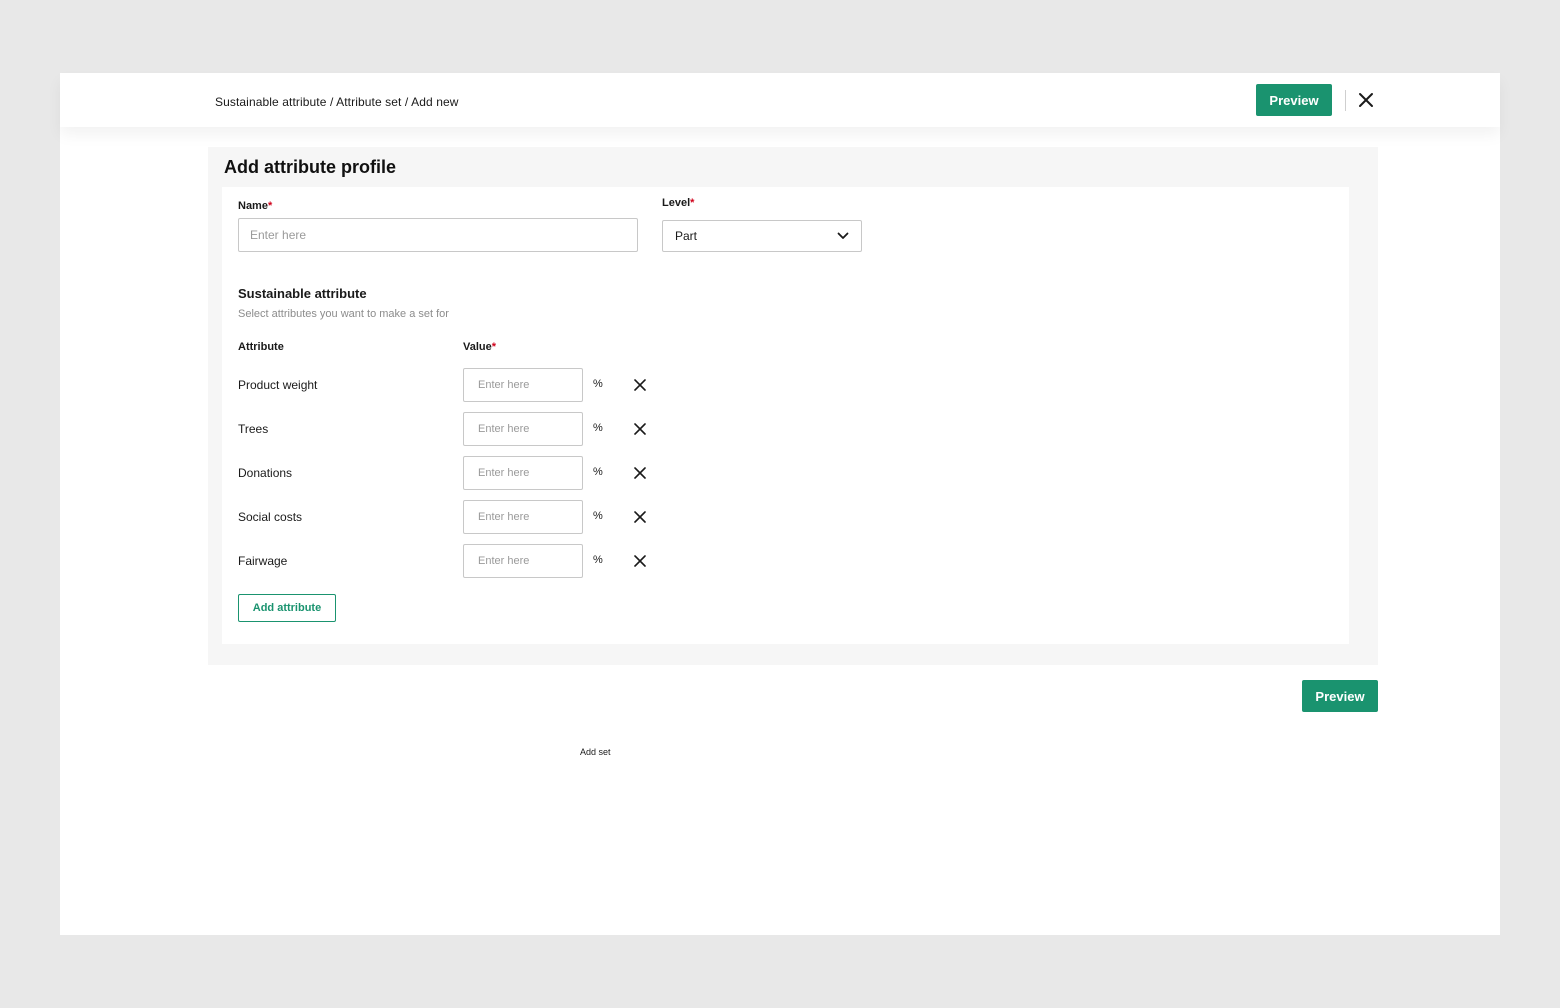  I want to click on attribute-row: Social costs %, so click(472, 517).